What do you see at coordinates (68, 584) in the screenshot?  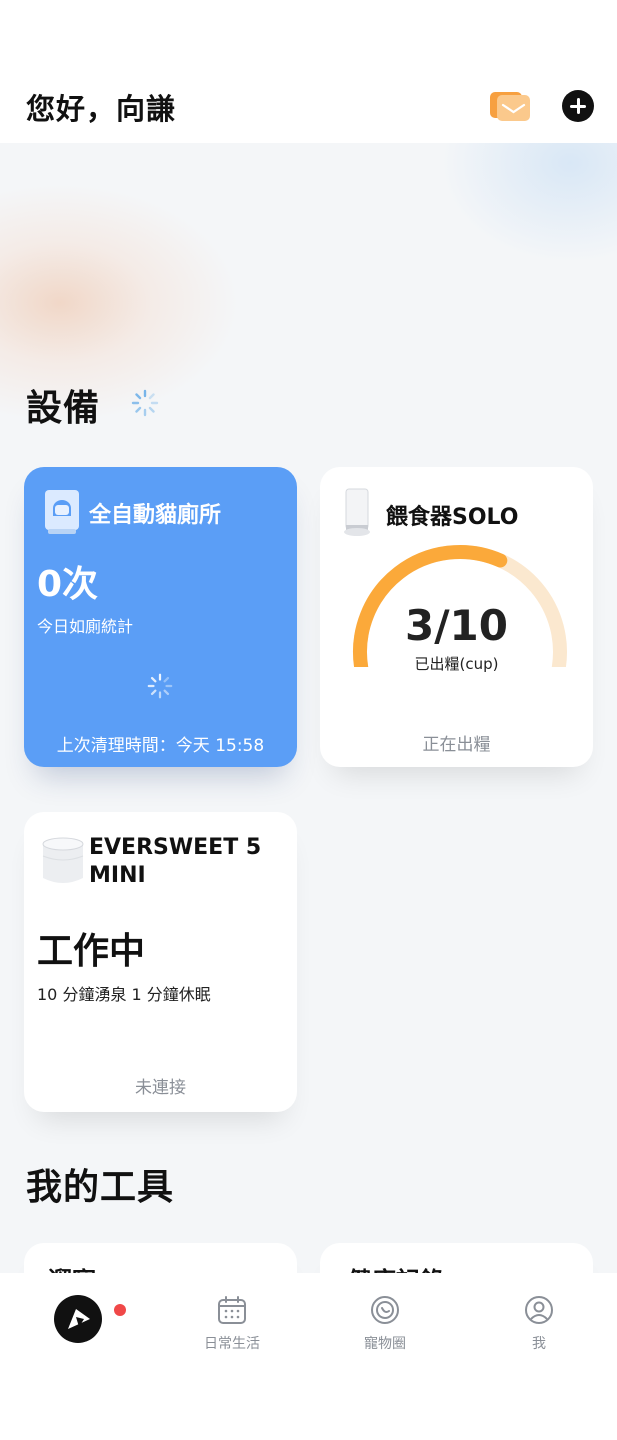 I see `litter-box-count: 0次` at bounding box center [68, 584].